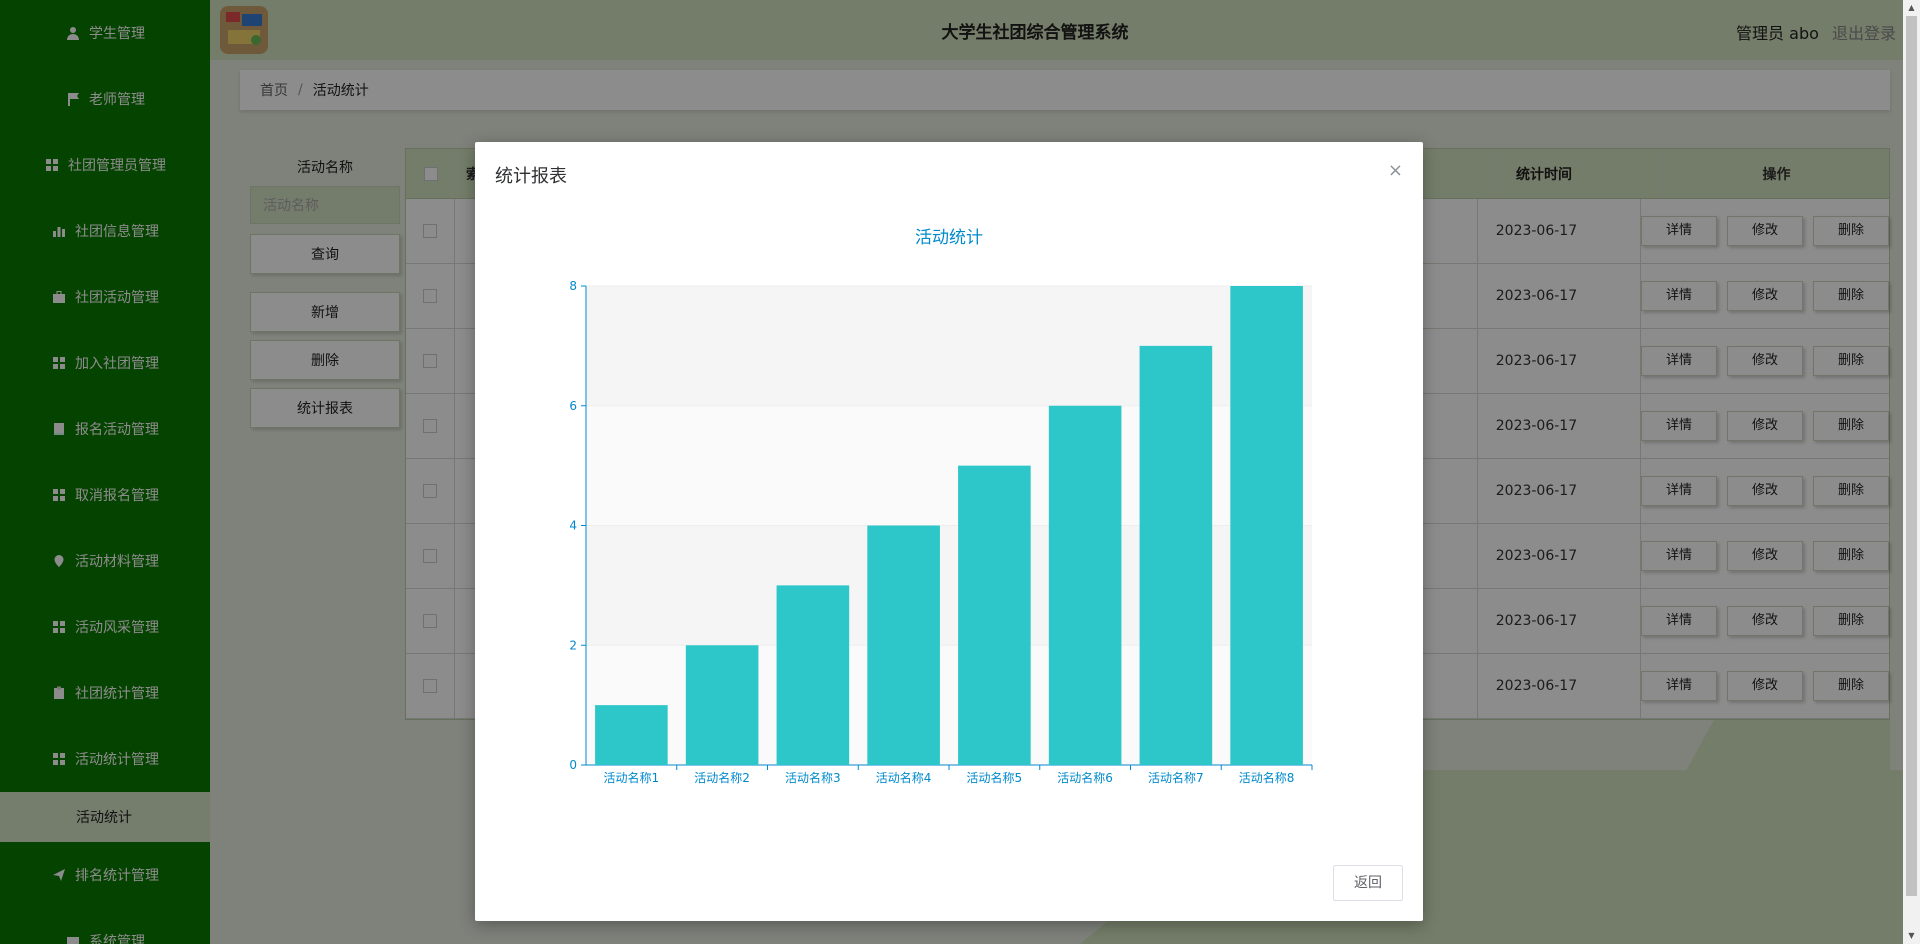 Image resolution: width=1920 pixels, height=944 pixels. What do you see at coordinates (995, 777) in the screenshot?
I see `x-tick-label: 活动名称5` at bounding box center [995, 777].